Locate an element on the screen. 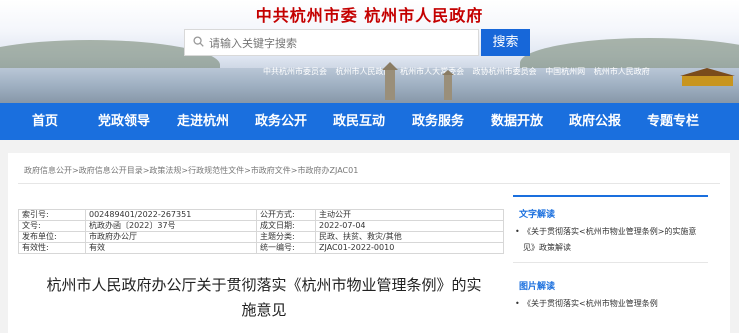  document-title: 杭州市人民政府办公厅关于贯彻落实《杭州市物业管理条例》的实 施意见 is located at coordinates (264, 298).